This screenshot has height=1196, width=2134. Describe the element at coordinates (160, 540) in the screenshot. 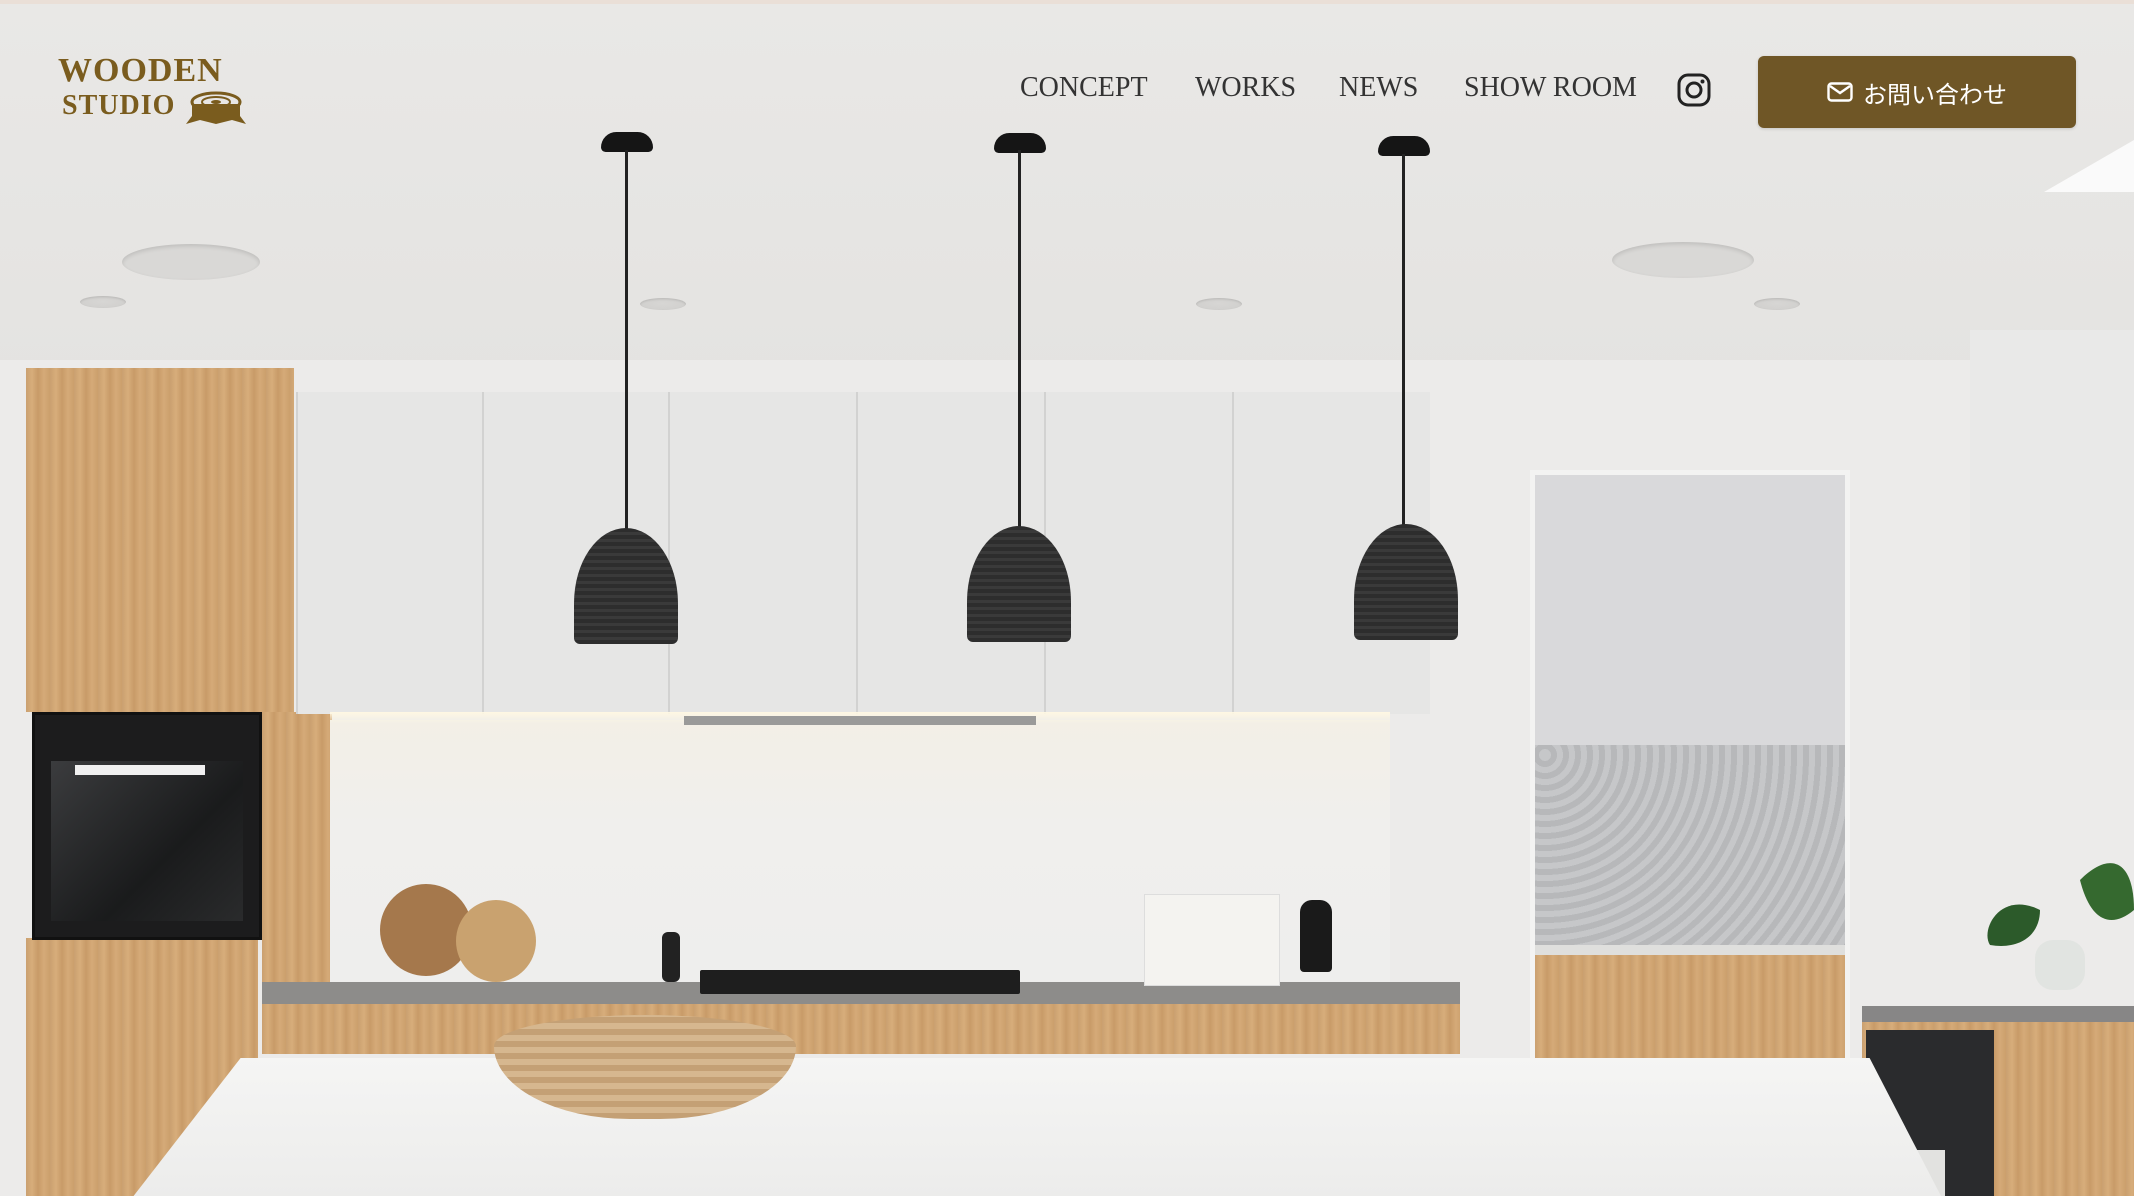

I see `tall-wood-cabinet` at that location.